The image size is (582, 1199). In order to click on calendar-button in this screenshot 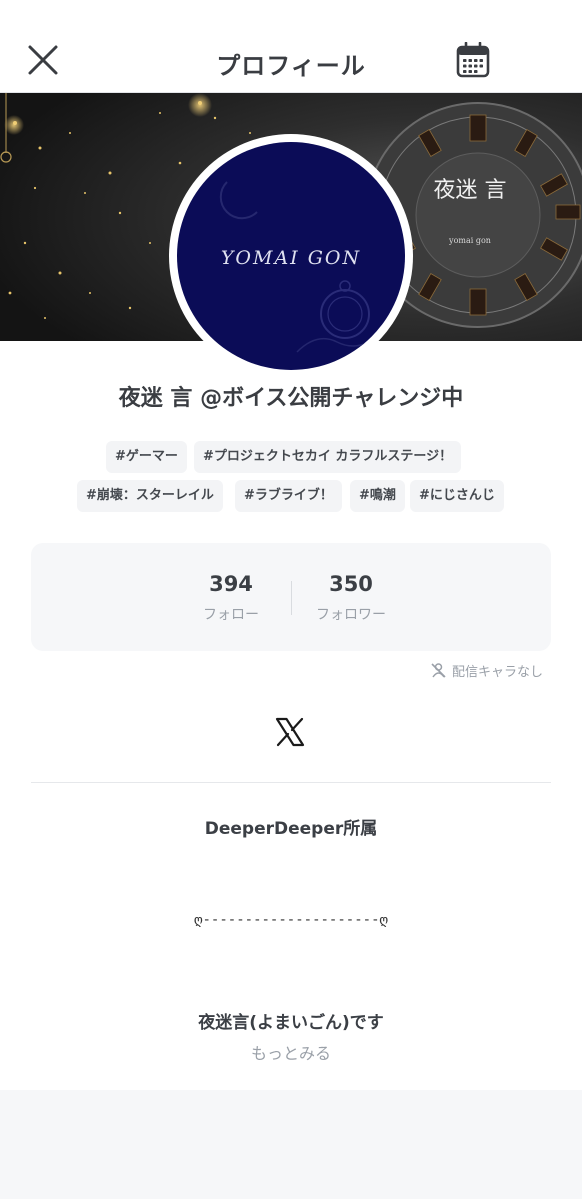, I will do `click(473, 59)`.